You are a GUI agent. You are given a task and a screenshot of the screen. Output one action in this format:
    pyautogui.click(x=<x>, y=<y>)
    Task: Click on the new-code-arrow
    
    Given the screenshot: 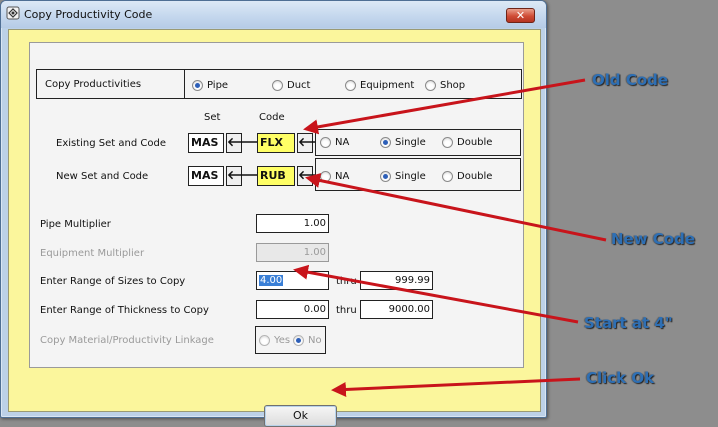 What is the action you would take?
    pyautogui.click(x=456, y=207)
    